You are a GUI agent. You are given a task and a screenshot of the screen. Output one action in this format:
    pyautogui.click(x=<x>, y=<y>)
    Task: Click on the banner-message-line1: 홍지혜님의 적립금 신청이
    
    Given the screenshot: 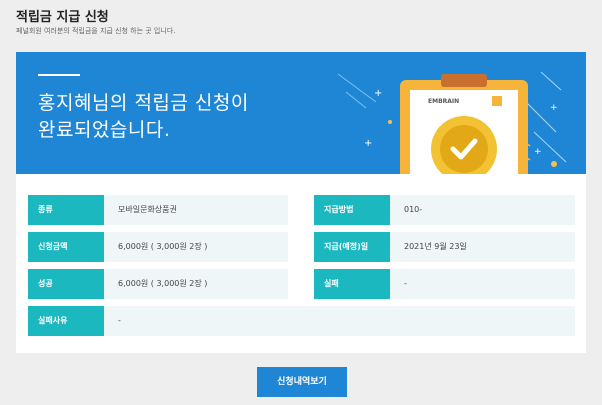 What is the action you would take?
    pyautogui.click(x=143, y=103)
    